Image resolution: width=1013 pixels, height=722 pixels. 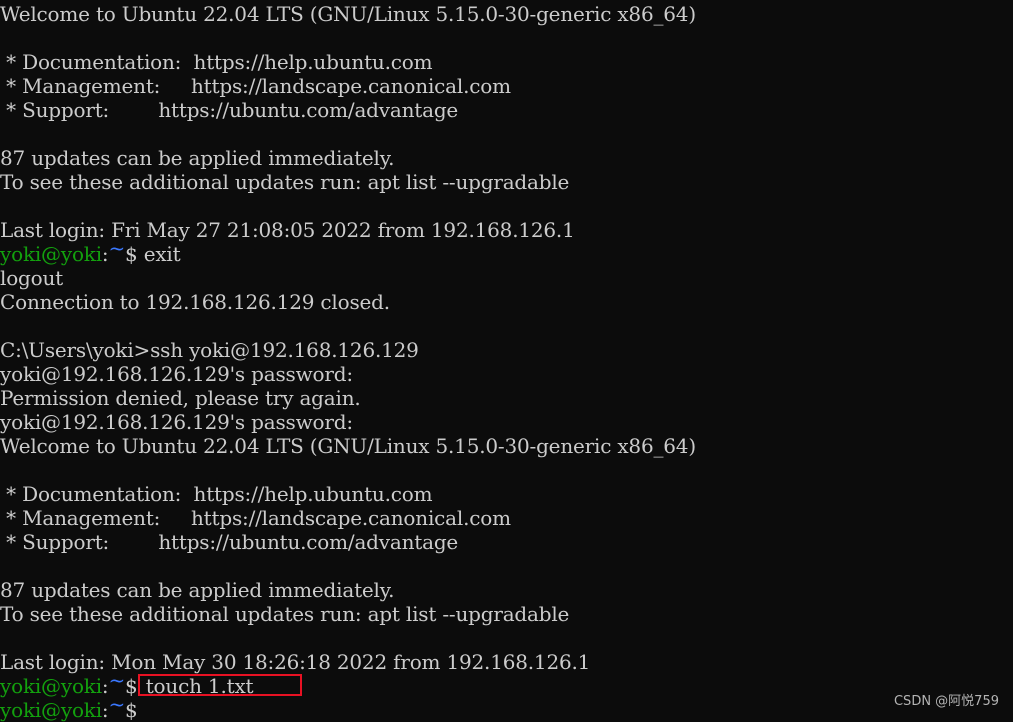 I want to click on watermark: CSDN @阿悦759, so click(x=946, y=701).